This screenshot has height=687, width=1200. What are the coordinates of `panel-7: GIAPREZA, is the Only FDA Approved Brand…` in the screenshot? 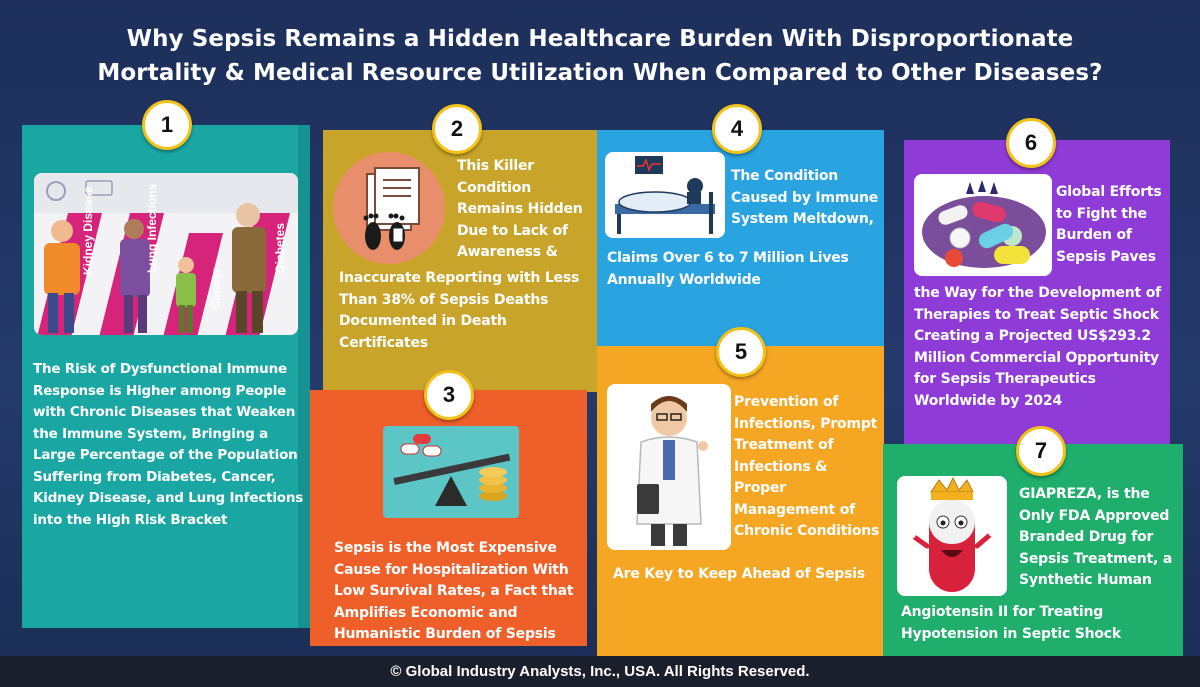 It's located at (1033, 550).